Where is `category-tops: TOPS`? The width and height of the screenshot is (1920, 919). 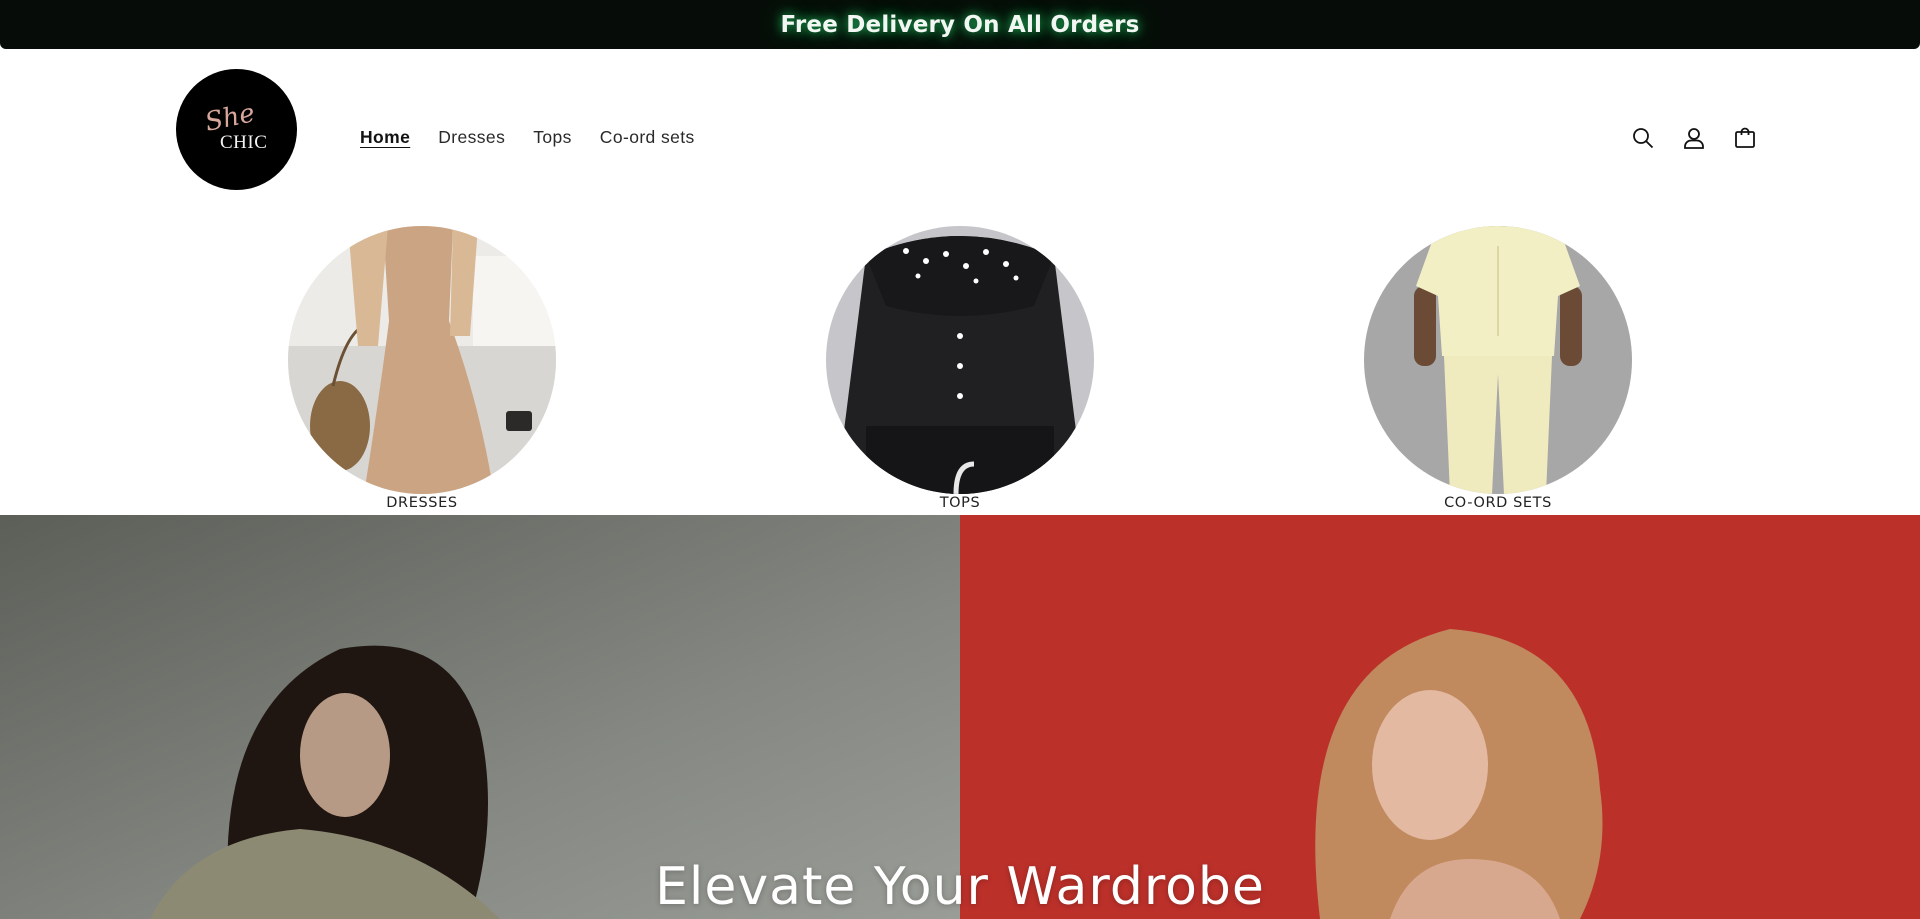
category-tops: TOPS is located at coordinates (960, 368).